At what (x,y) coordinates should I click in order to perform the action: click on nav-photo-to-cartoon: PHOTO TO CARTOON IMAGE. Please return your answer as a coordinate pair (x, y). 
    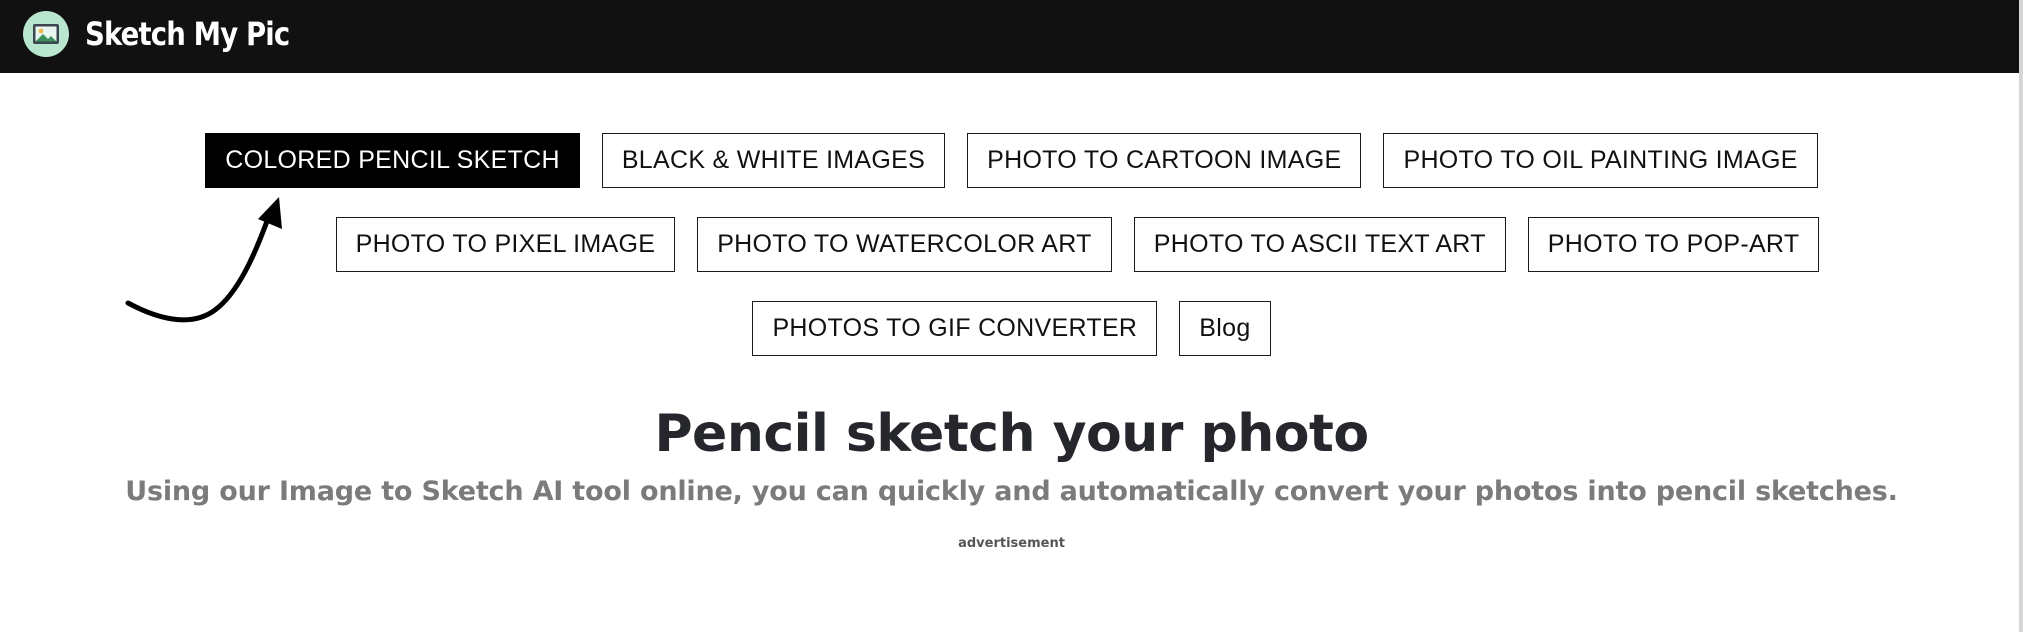
    Looking at the image, I should click on (1164, 160).